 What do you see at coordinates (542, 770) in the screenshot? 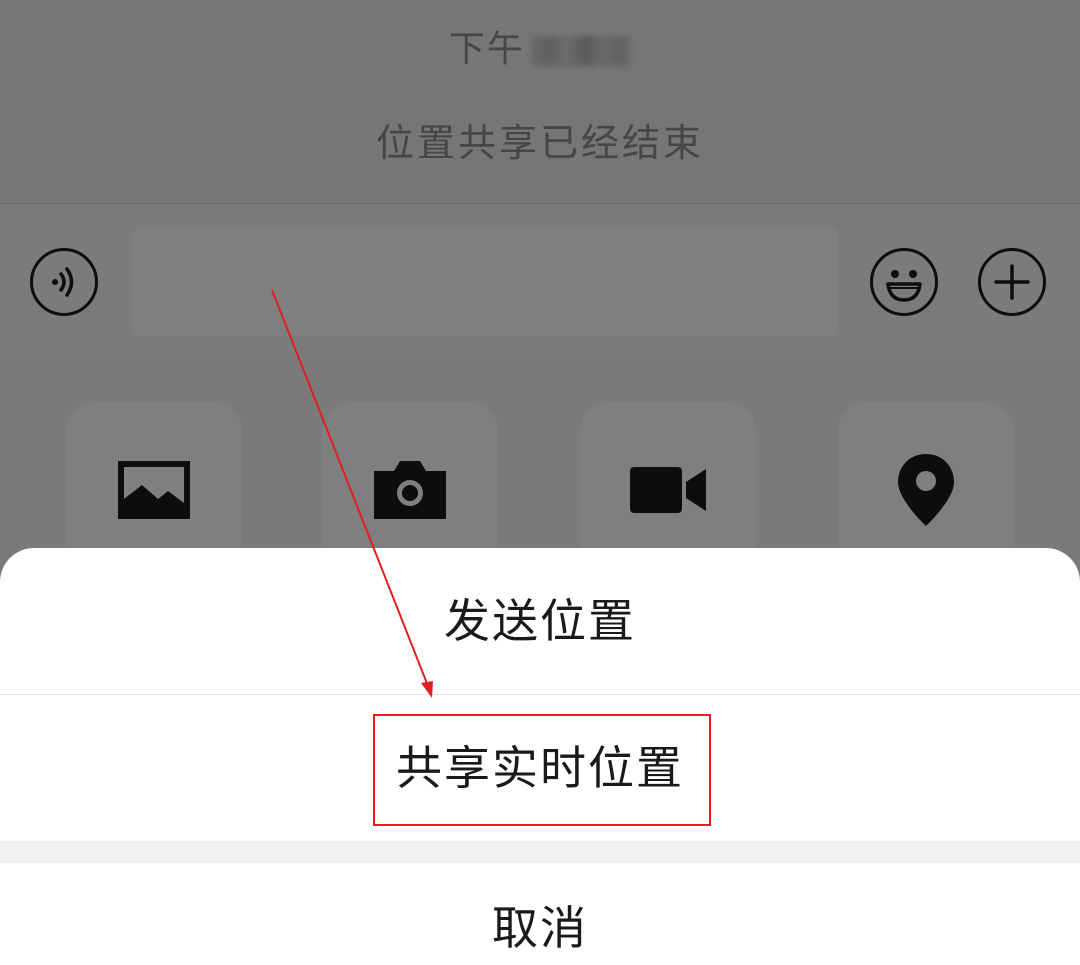
I see `annotation-highlight-box` at bounding box center [542, 770].